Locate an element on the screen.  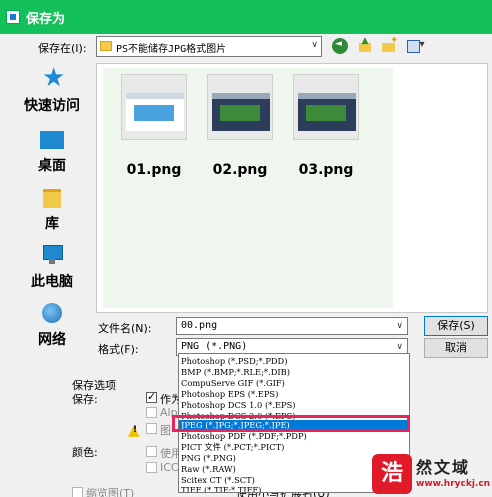
places-bar: 快速访问 桌面 库 此电脑 网络 is located at coordinates (52, 213).